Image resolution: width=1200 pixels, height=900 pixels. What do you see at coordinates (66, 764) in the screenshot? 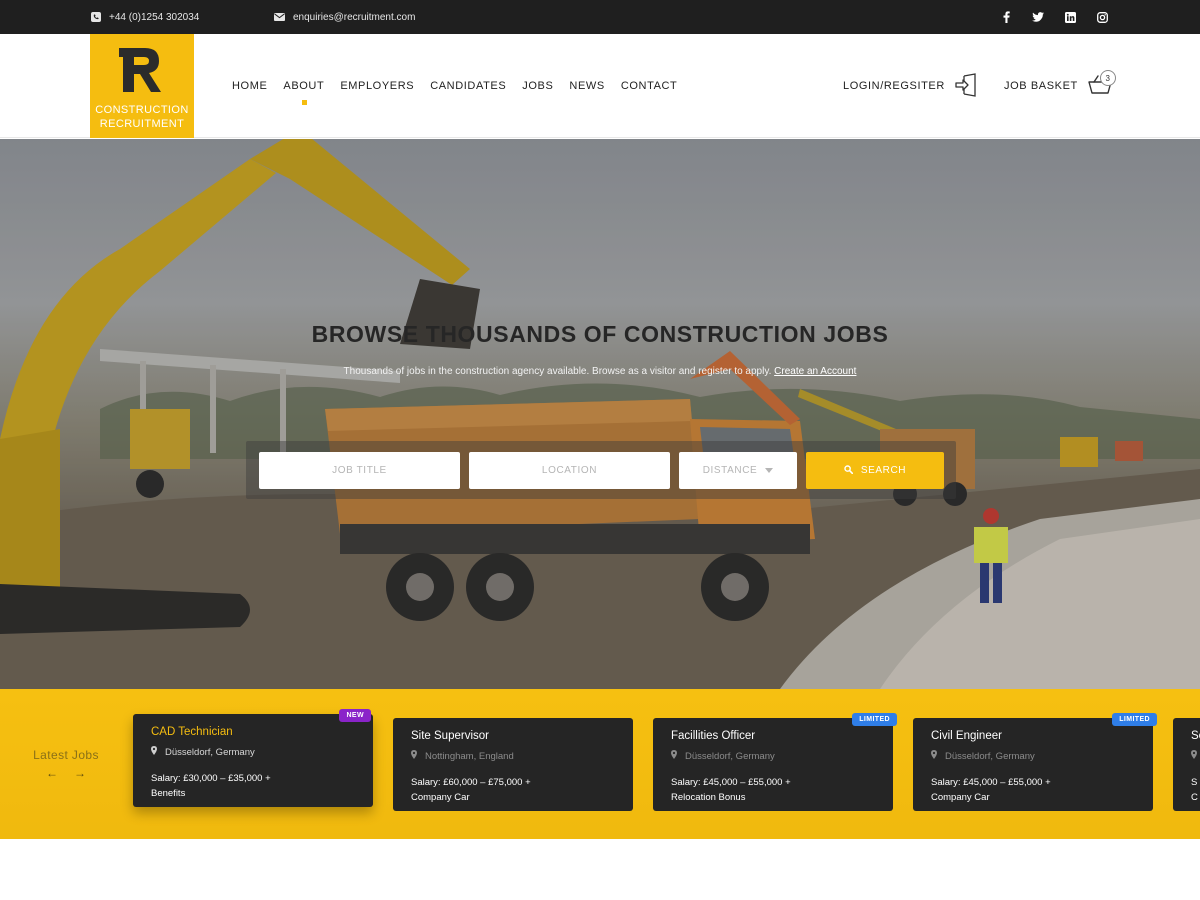
I see `latest-jobs-header: Latest Jobs ← →` at bounding box center [66, 764].